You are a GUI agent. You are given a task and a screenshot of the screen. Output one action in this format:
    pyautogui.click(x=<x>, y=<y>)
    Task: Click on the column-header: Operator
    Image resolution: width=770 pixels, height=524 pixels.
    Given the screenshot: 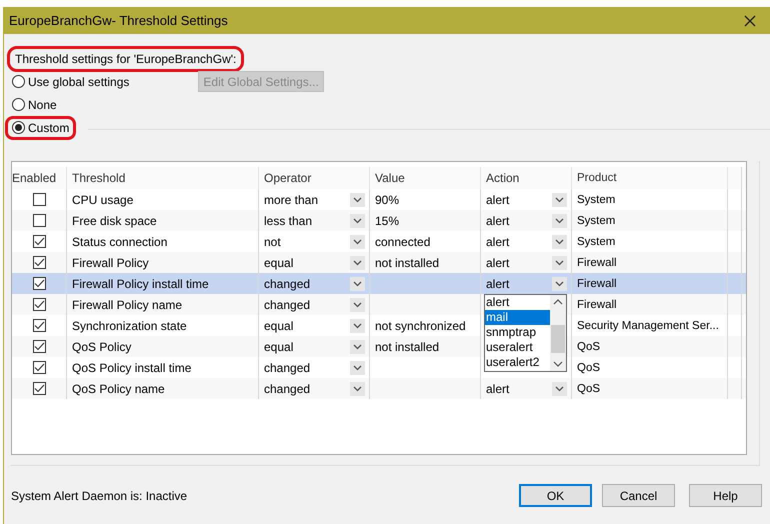 What is the action you would take?
    pyautogui.click(x=314, y=178)
    